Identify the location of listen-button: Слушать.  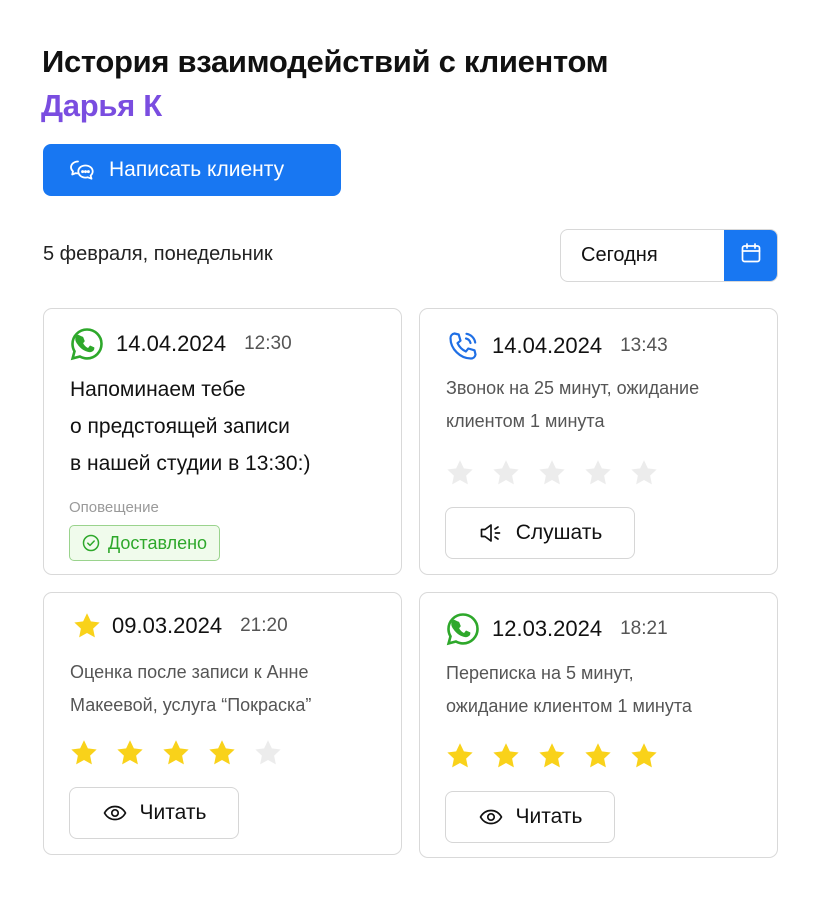
(540, 533).